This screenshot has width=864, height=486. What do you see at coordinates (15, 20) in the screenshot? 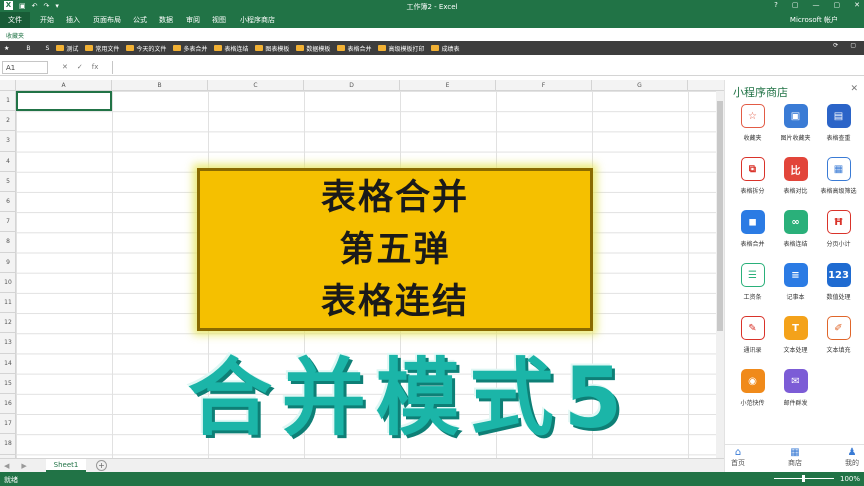
I see `tab-file: 文件` at bounding box center [15, 20].